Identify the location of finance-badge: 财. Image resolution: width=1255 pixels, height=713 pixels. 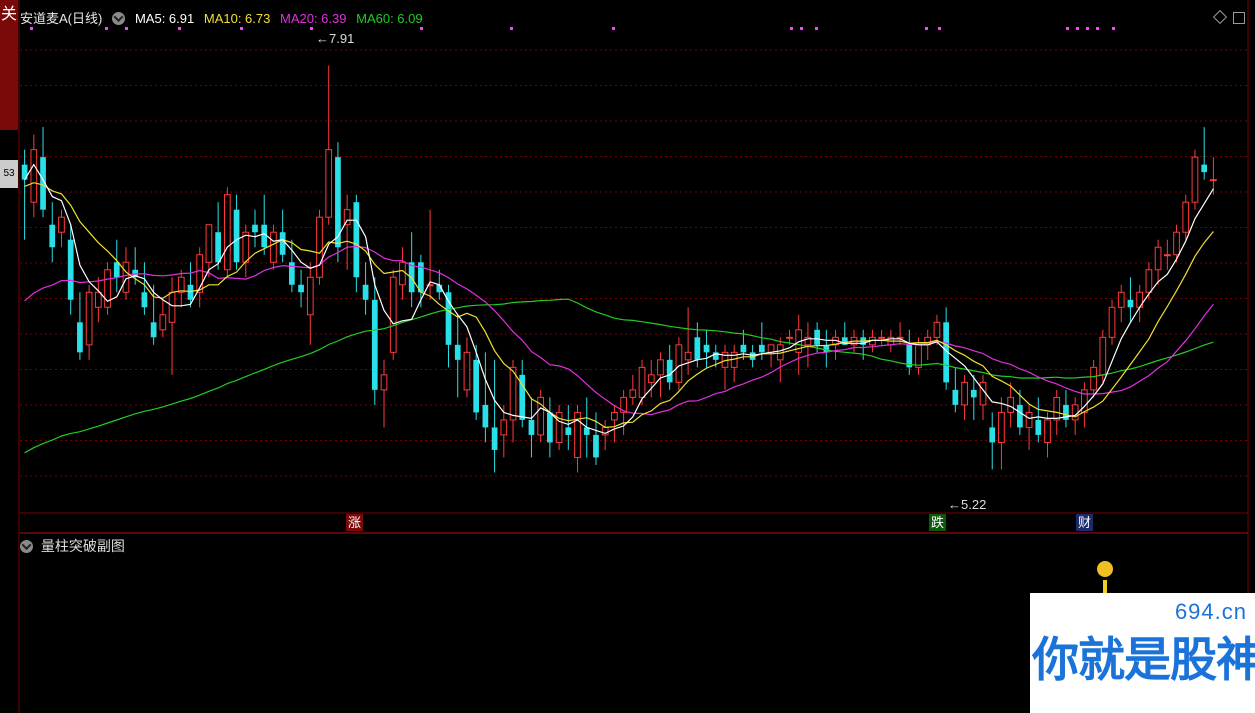
(1085, 522).